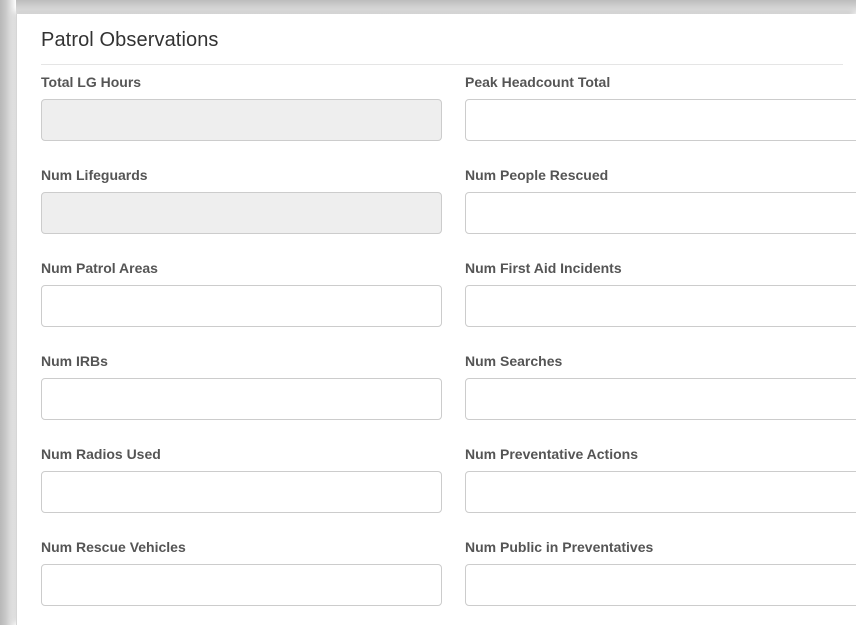 The width and height of the screenshot is (856, 625). I want to click on title-divider, so click(442, 64).